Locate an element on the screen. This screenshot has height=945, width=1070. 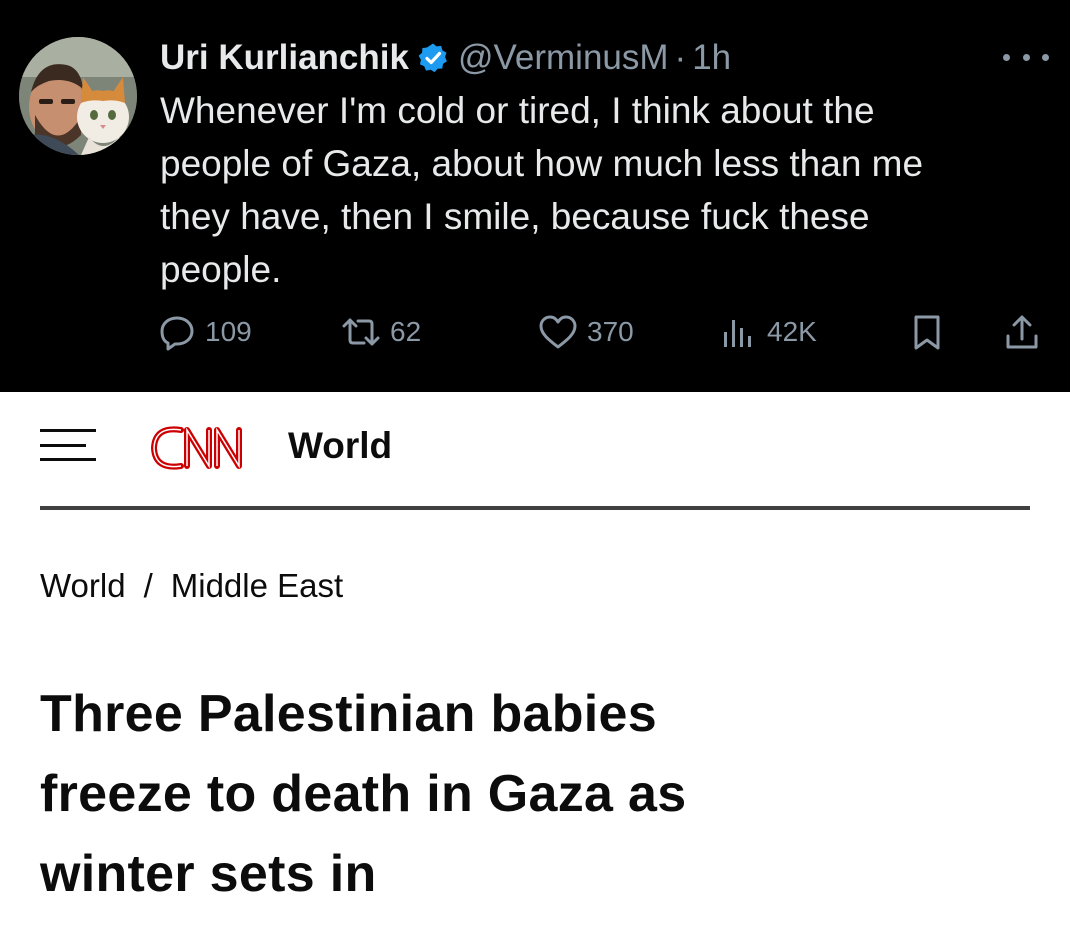
repost-button: 62 is located at coordinates (380, 332).